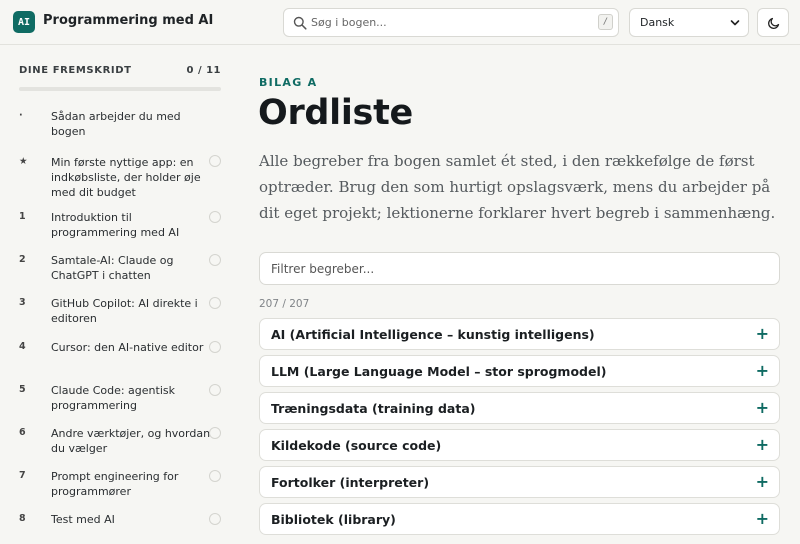 The image size is (800, 544). I want to click on app-title: Programmering med AI, so click(128, 20).